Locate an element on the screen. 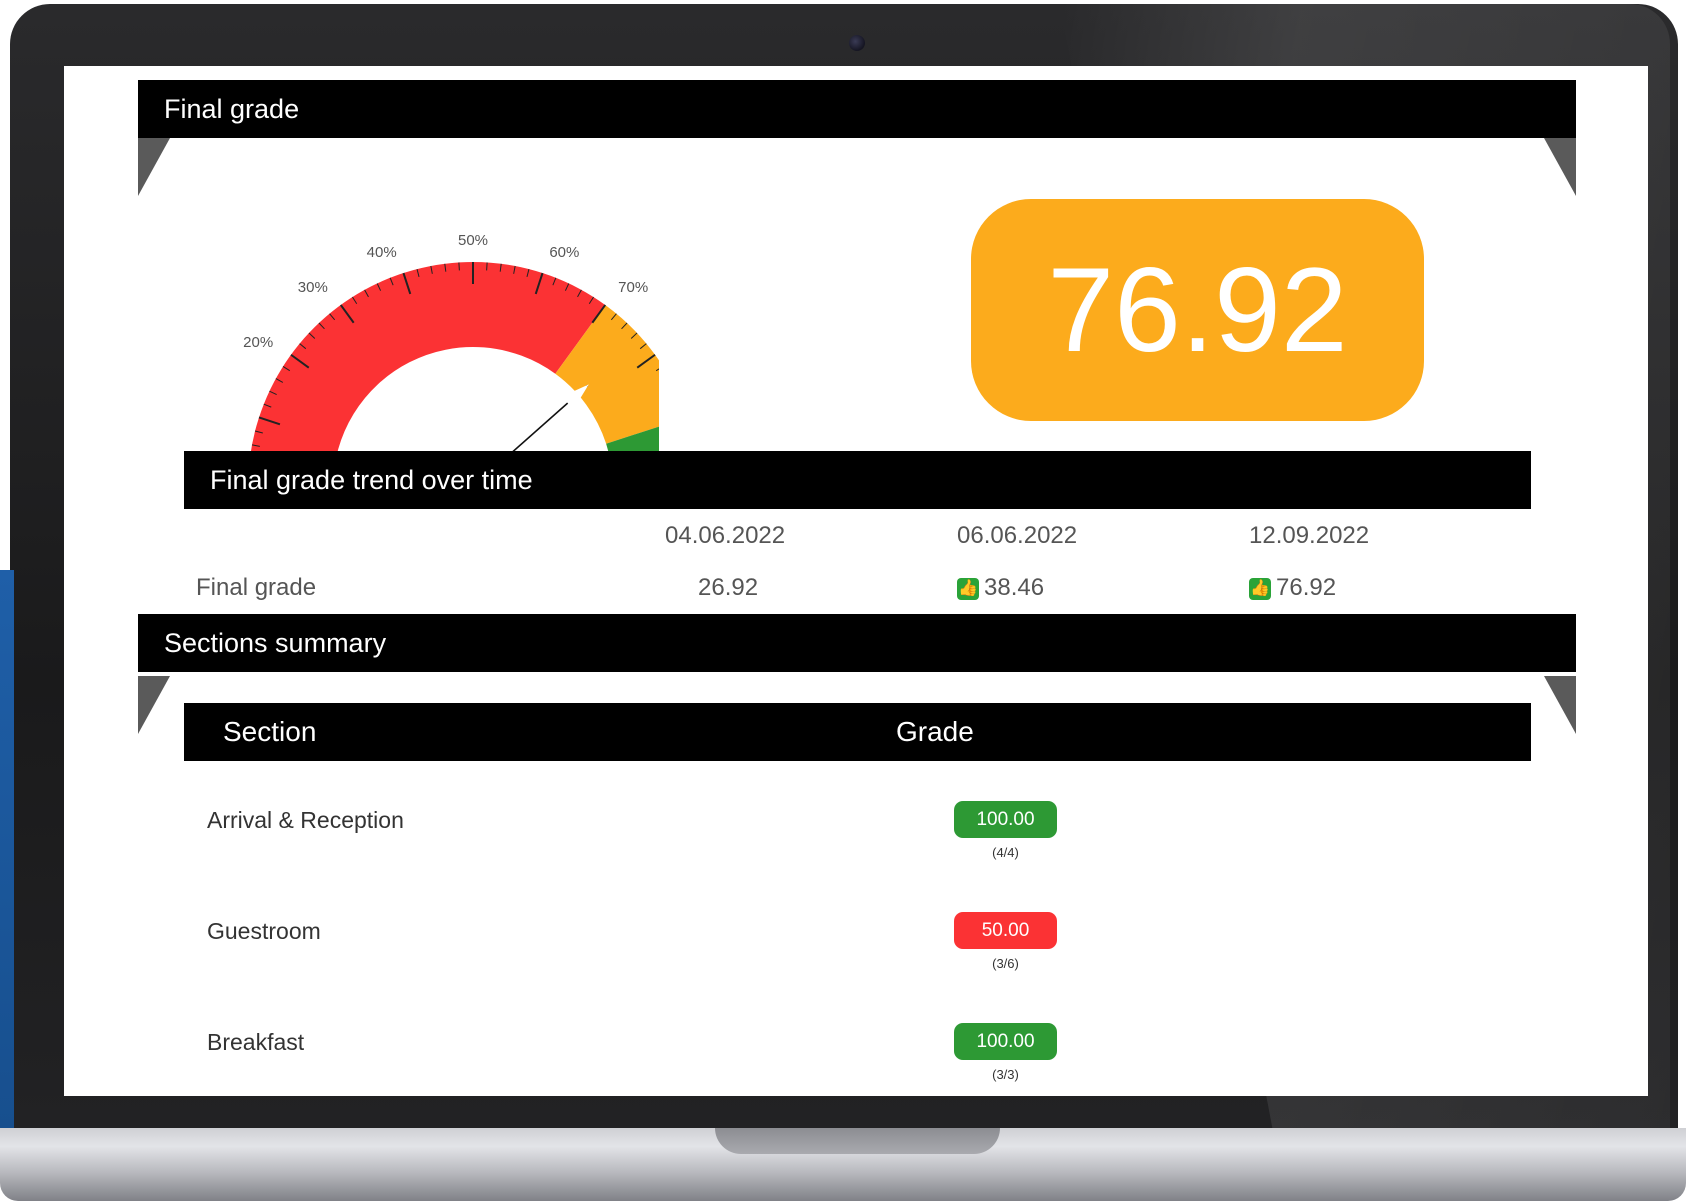 Image resolution: width=1686 pixels, height=1201 pixels. trend-value-2-cell: 👍 38.46 is located at coordinates (1000, 588).